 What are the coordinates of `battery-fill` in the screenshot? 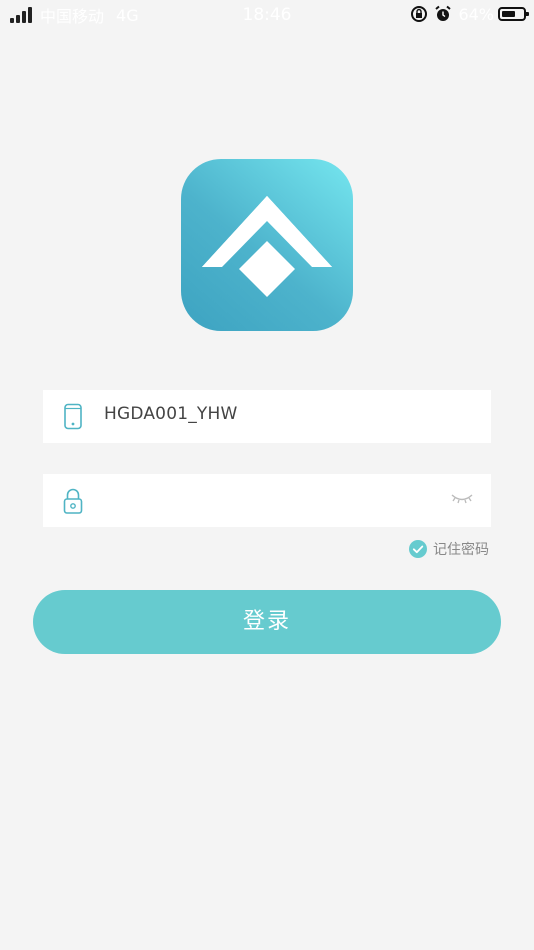 It's located at (508, 14).